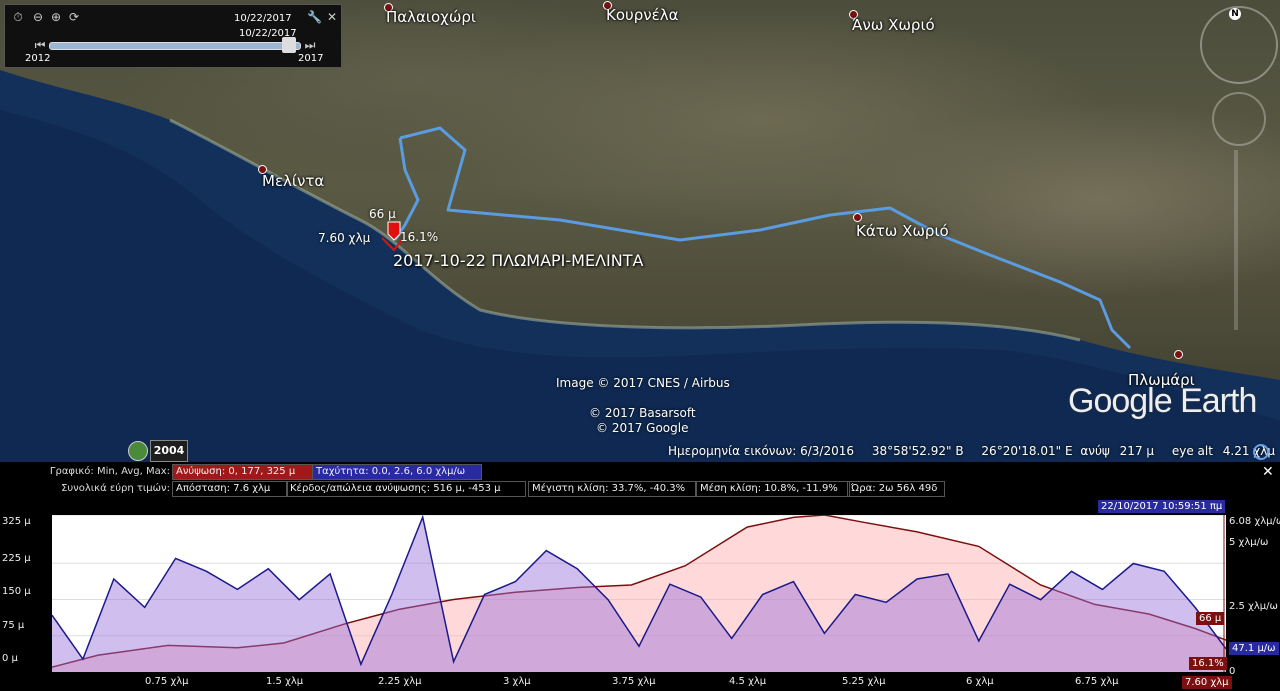 The height and width of the screenshot is (691, 1280). What do you see at coordinates (230, 489) in the screenshot?
I see `distance-stat: Απόσταση: 7.6 χλμ` at bounding box center [230, 489].